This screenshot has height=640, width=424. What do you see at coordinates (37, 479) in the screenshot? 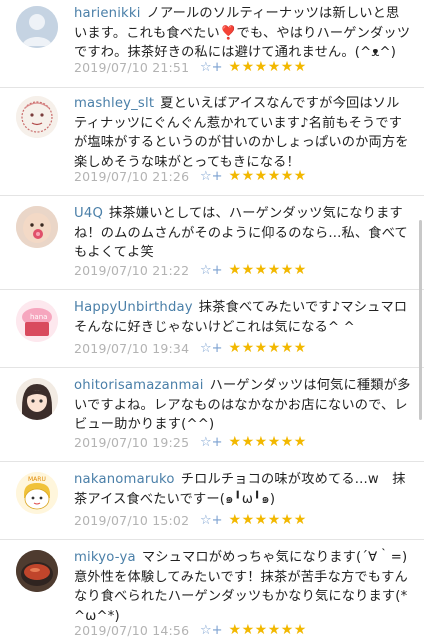
I see `avatar-label: MARU` at bounding box center [37, 479].